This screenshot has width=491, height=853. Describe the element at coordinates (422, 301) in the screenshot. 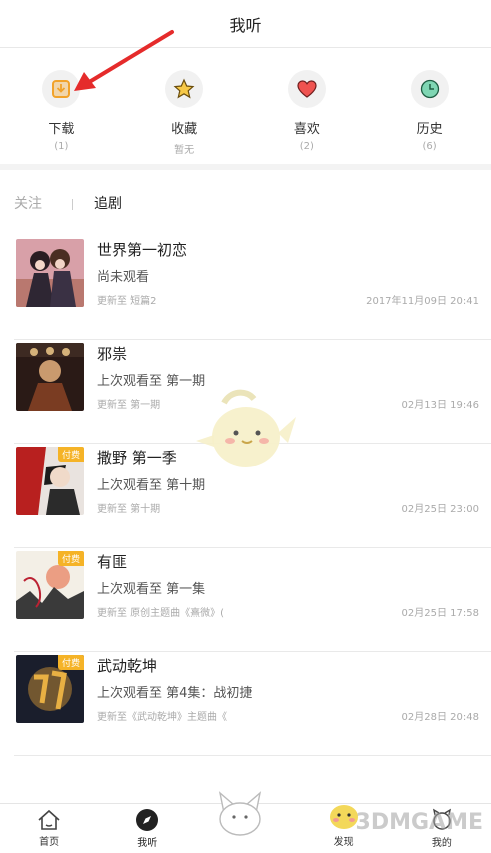

I see `item-date: 2017年11月09日 20:41` at that location.